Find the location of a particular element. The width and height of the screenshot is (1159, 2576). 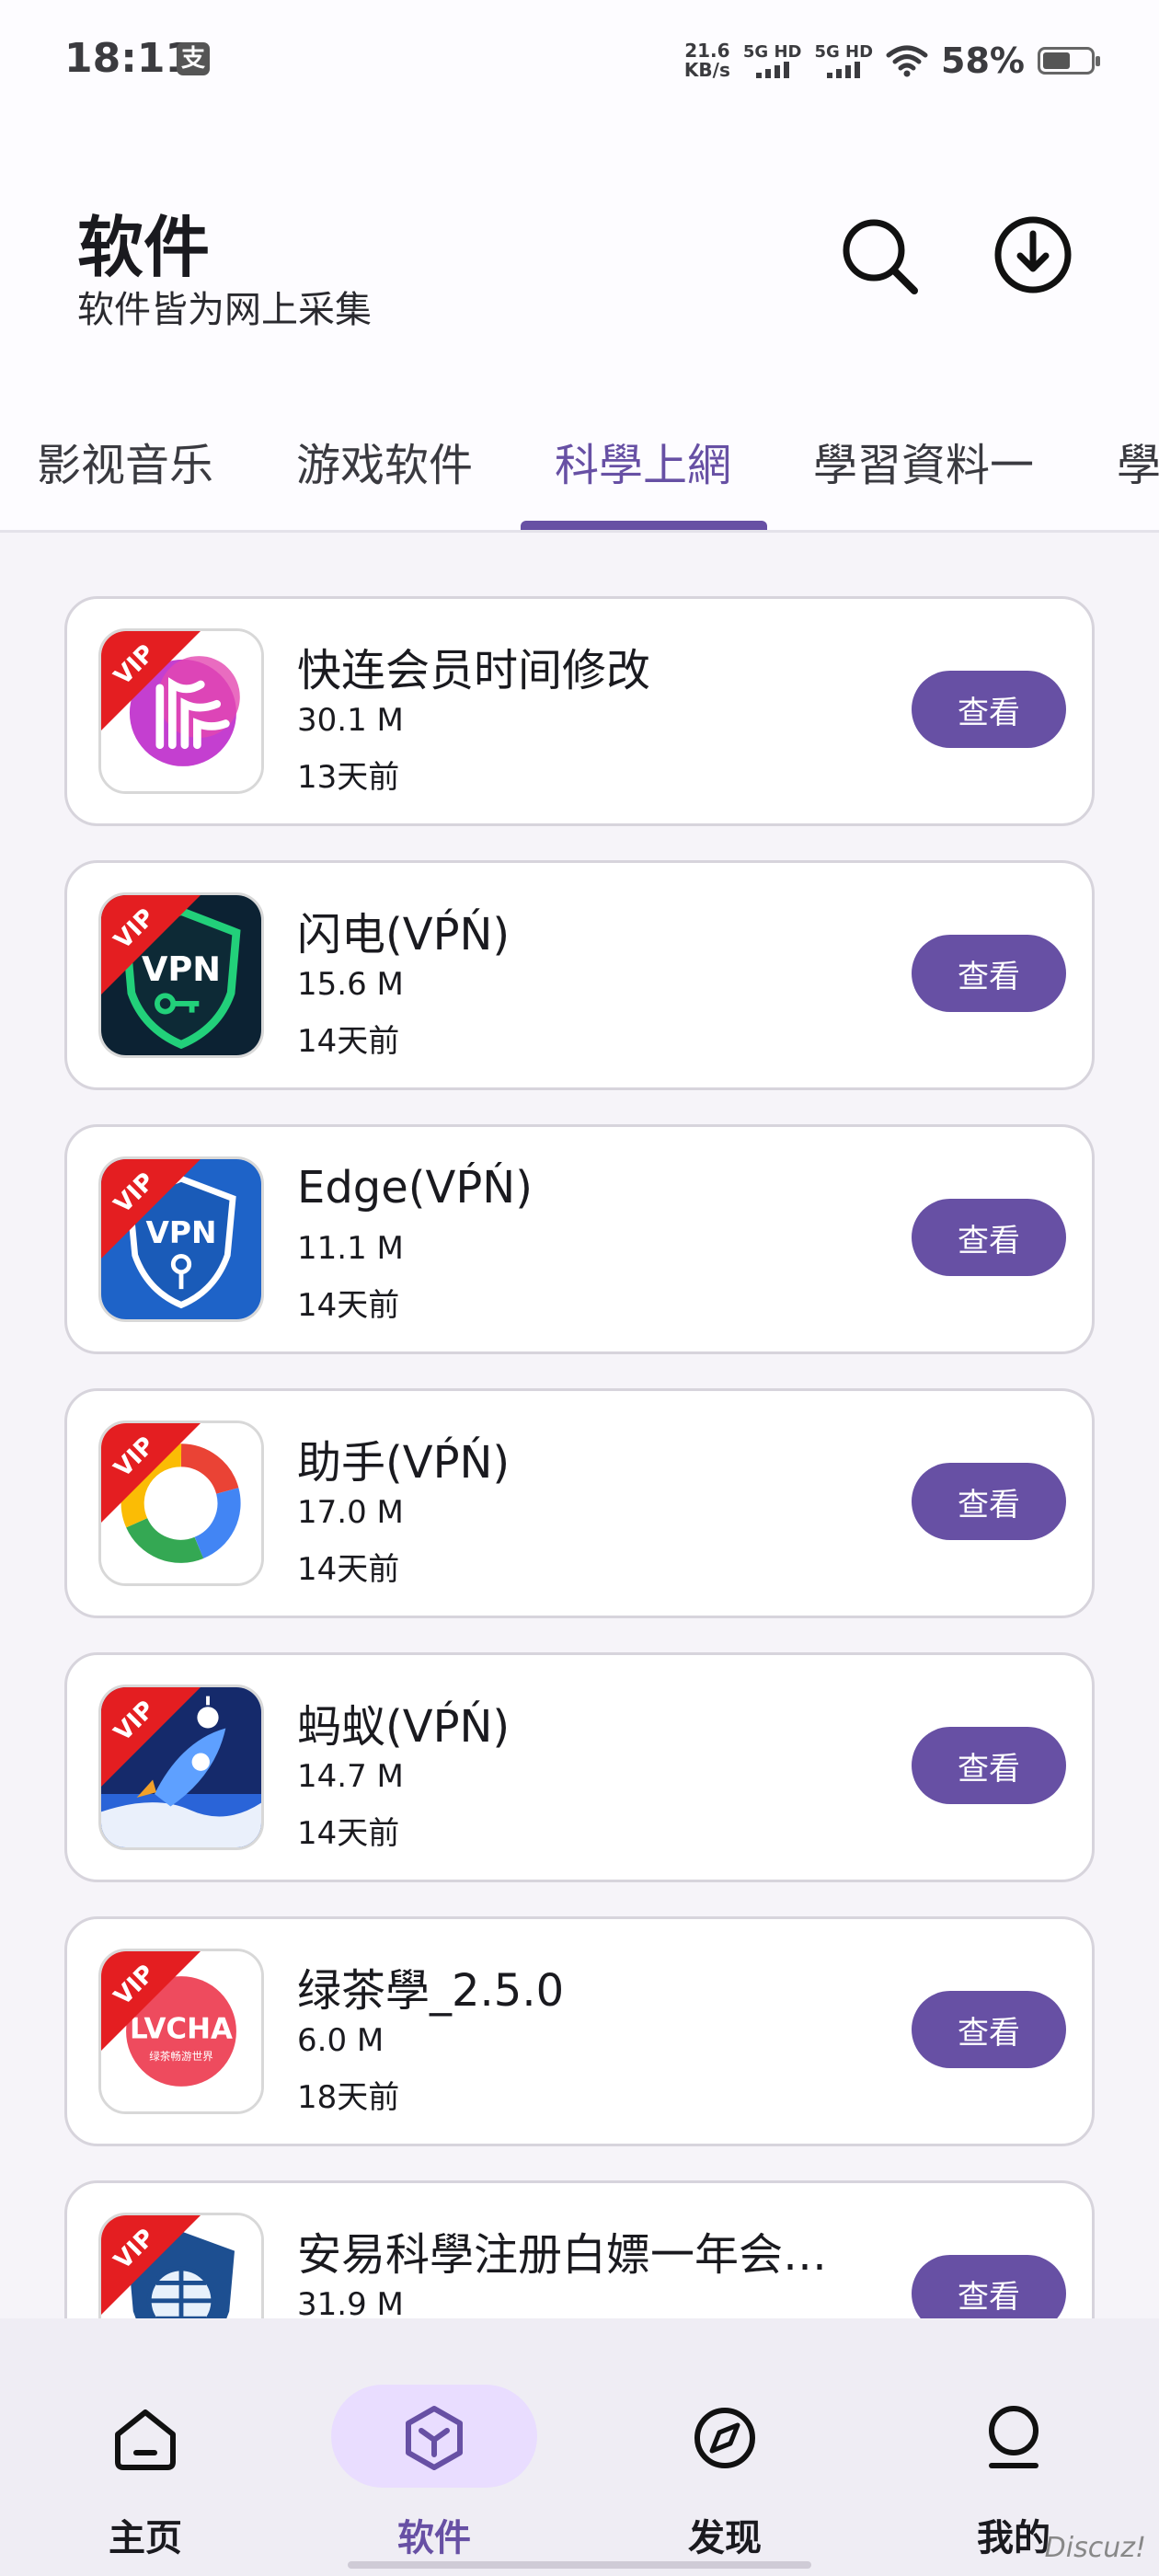

download-icon is located at coordinates (1033, 254).